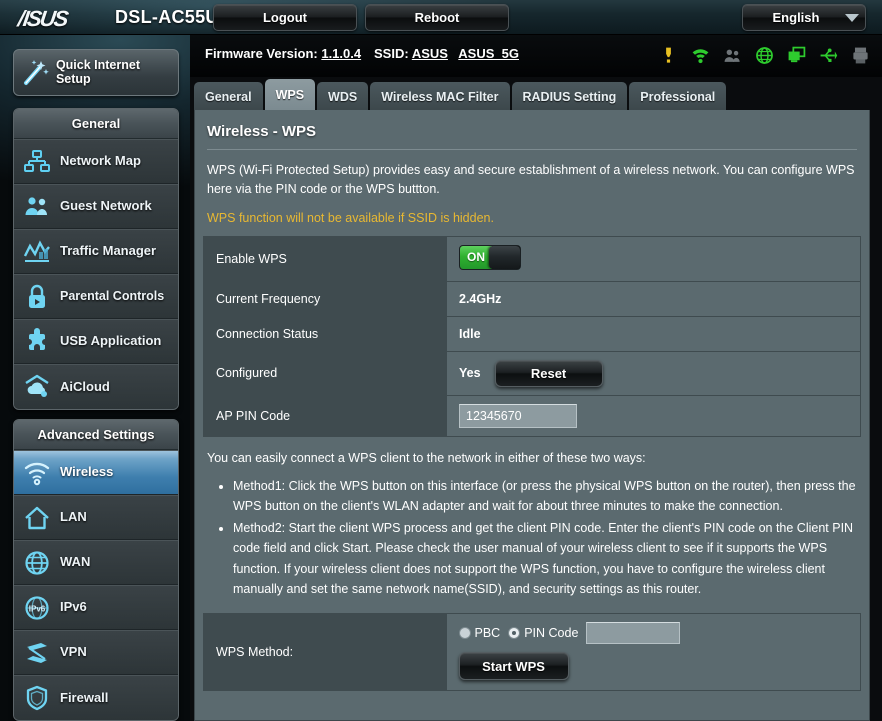  Describe the element at coordinates (37, 161) in the screenshot. I see `network-map-icon` at that location.